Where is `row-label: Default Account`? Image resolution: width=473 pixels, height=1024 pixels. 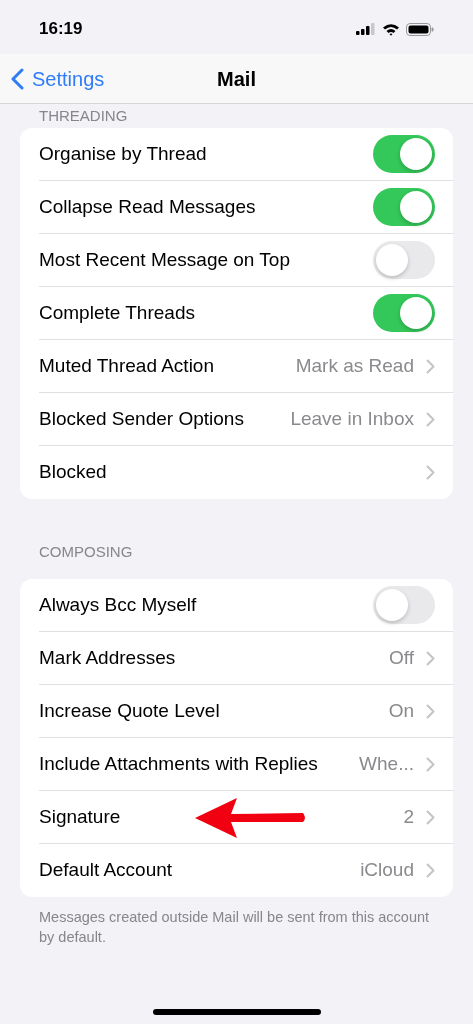
row-label: Default Account is located at coordinates (106, 870).